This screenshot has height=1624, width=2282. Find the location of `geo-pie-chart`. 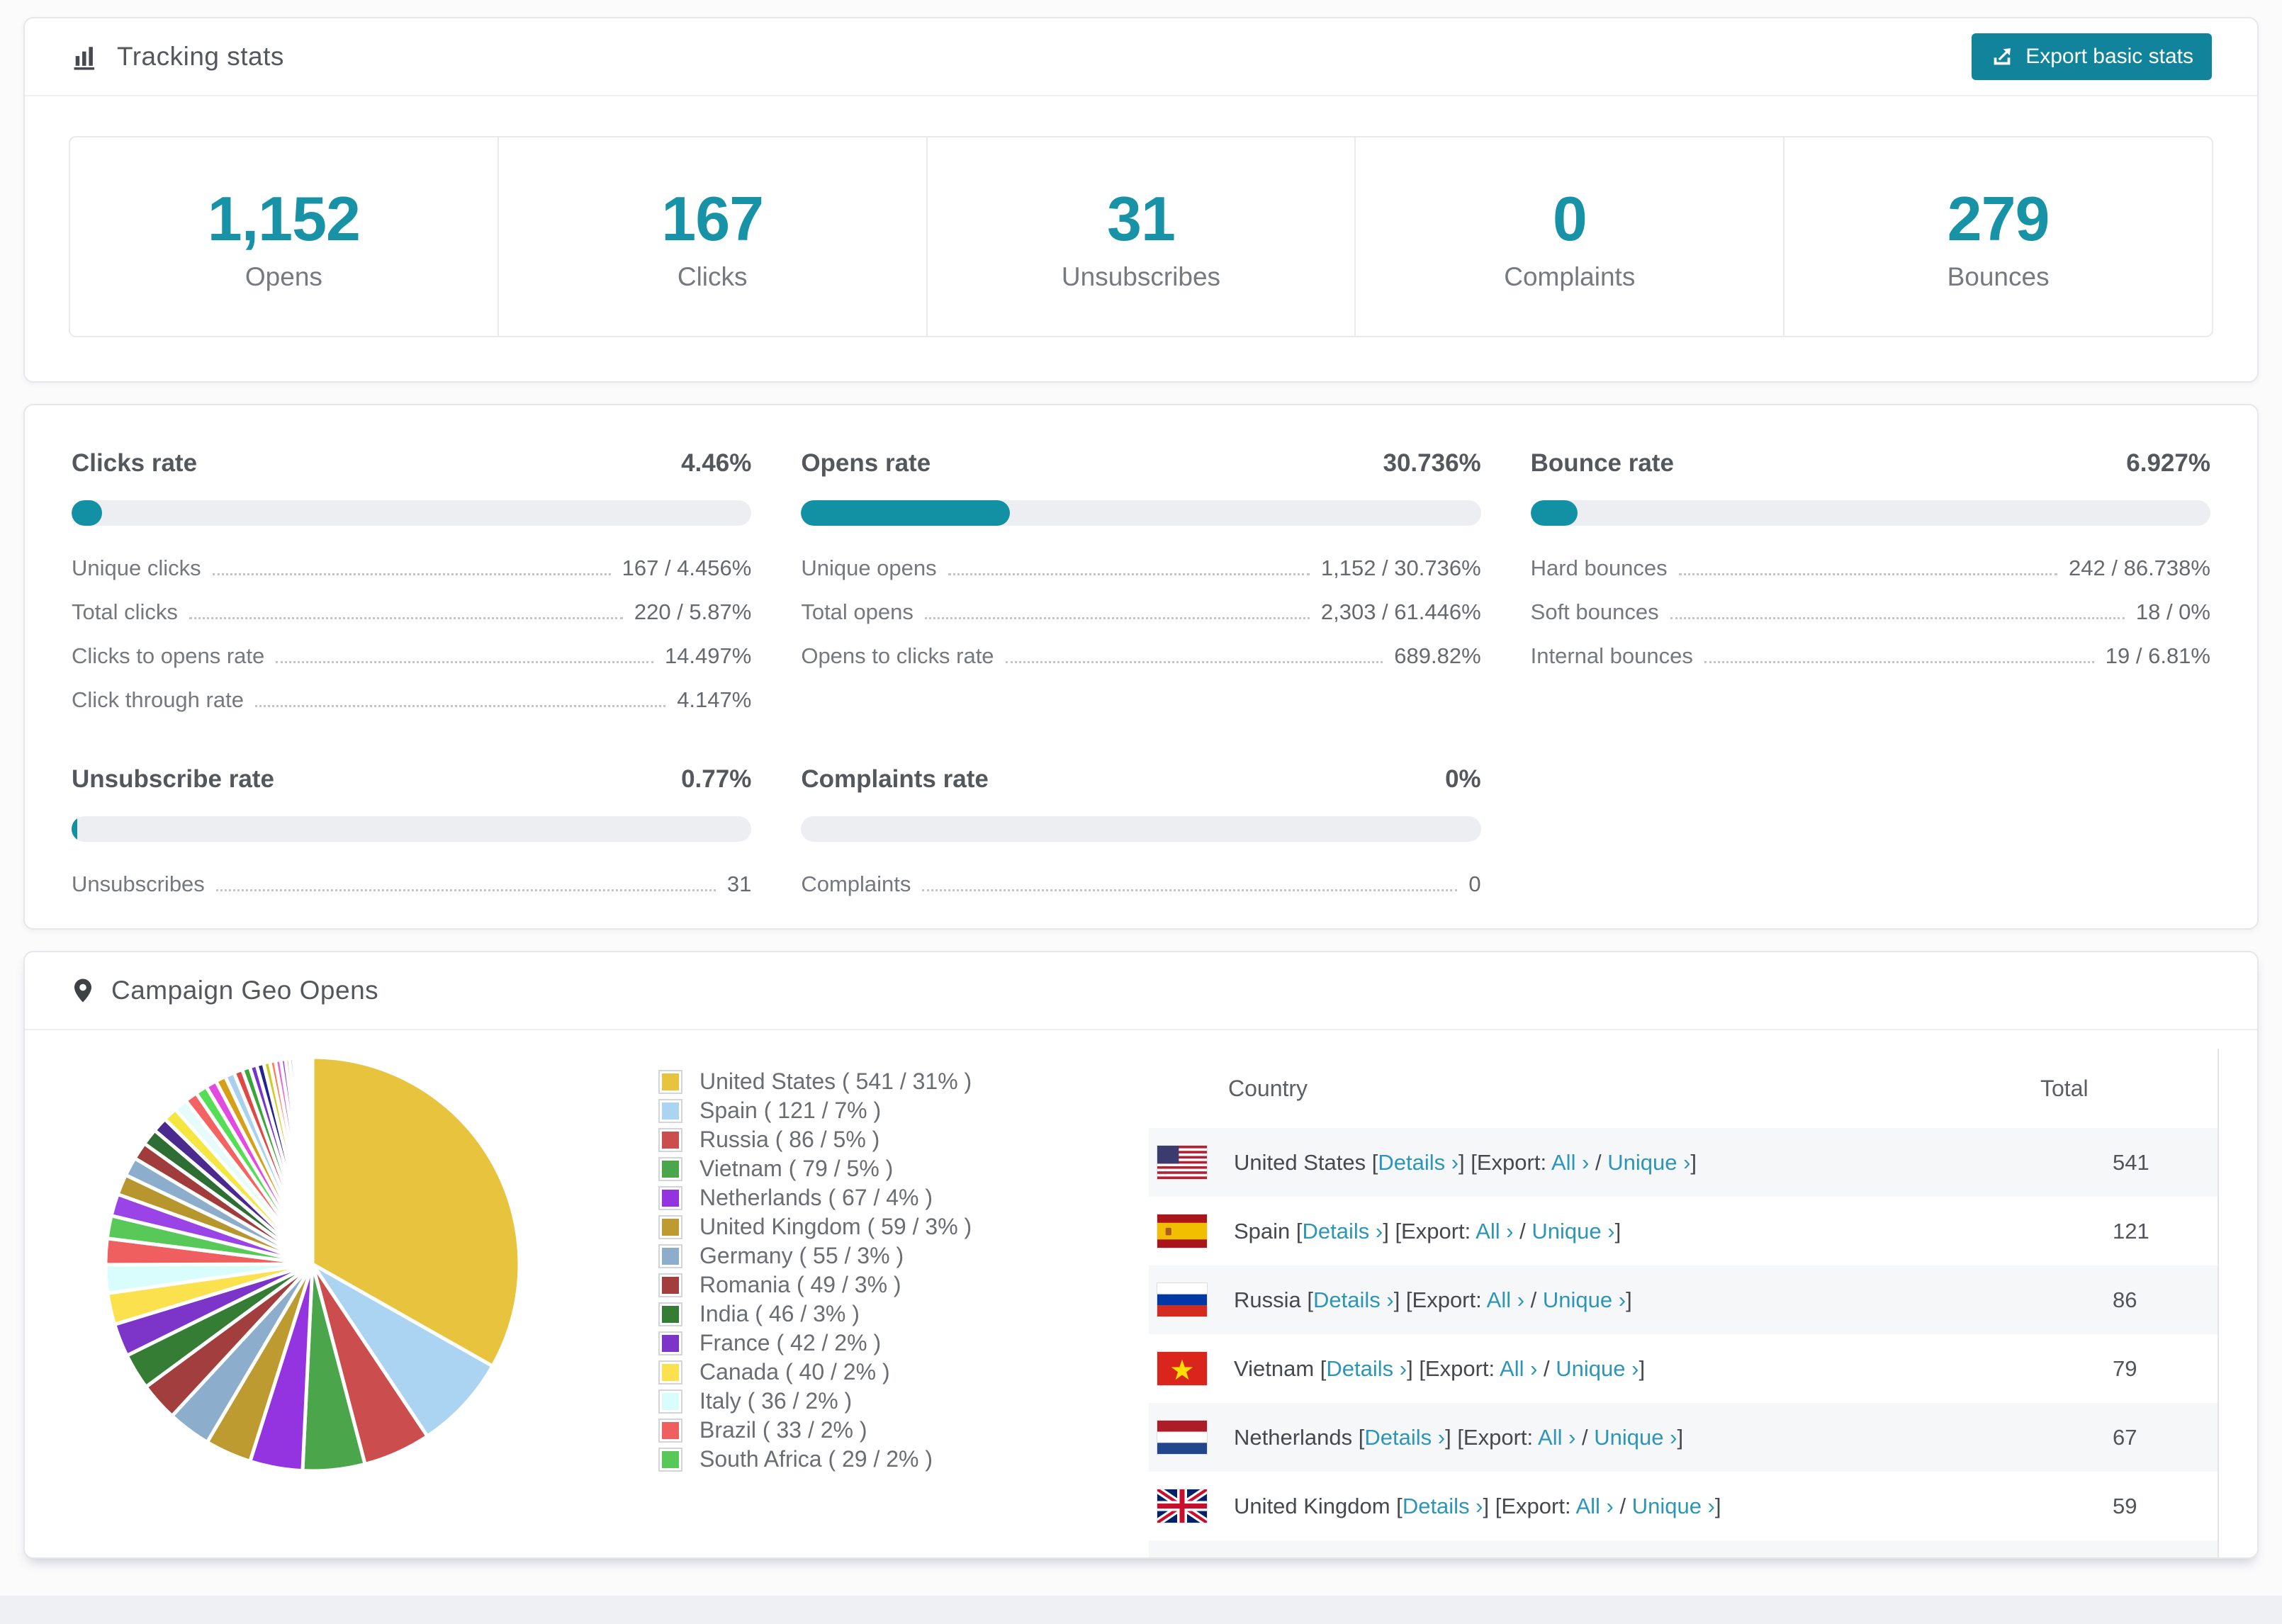

geo-pie-chart is located at coordinates (312, 1264).